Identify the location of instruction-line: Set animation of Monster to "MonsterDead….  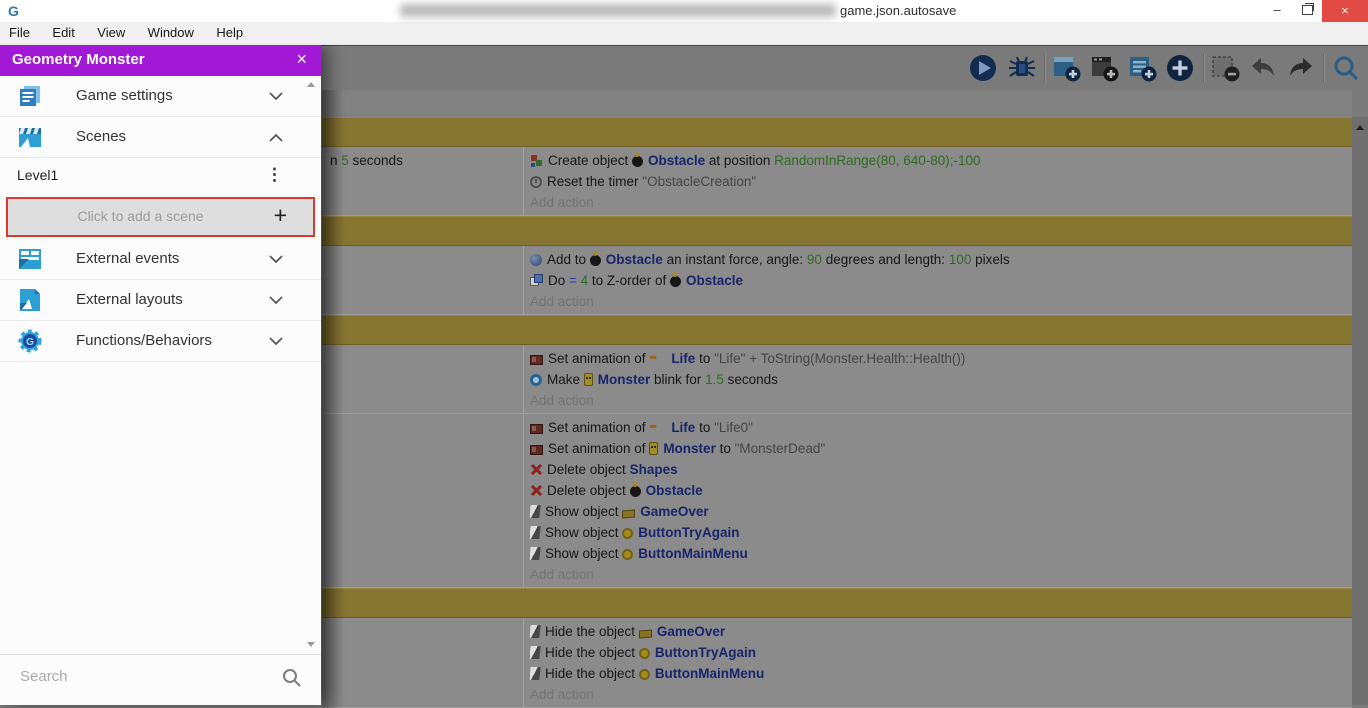
(939, 448).